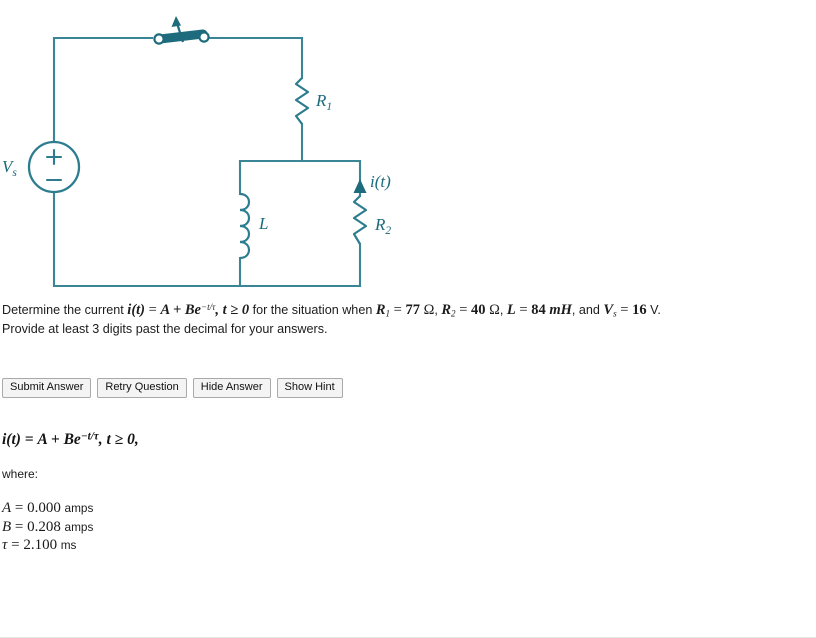  Describe the element at coordinates (323, 102) in the screenshot. I see `r1-label: R1` at that location.